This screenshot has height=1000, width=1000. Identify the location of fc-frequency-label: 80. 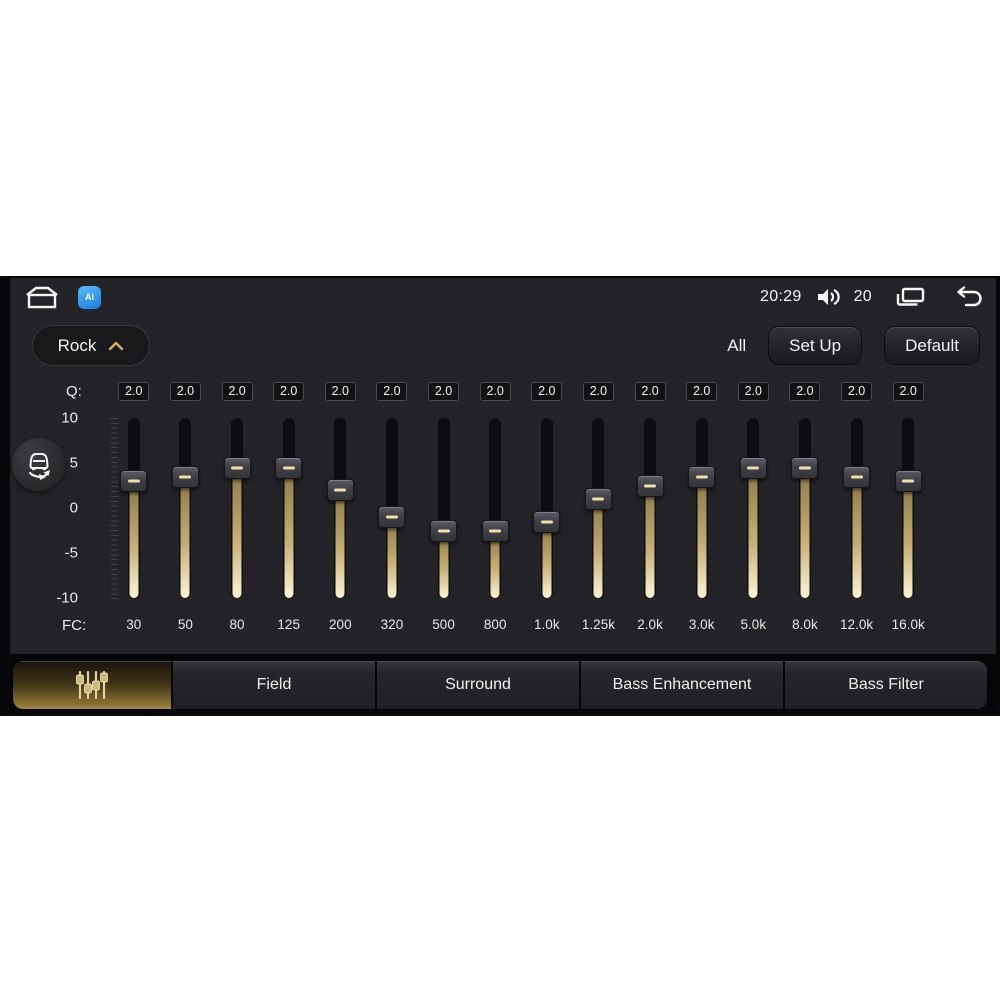
(237, 624).